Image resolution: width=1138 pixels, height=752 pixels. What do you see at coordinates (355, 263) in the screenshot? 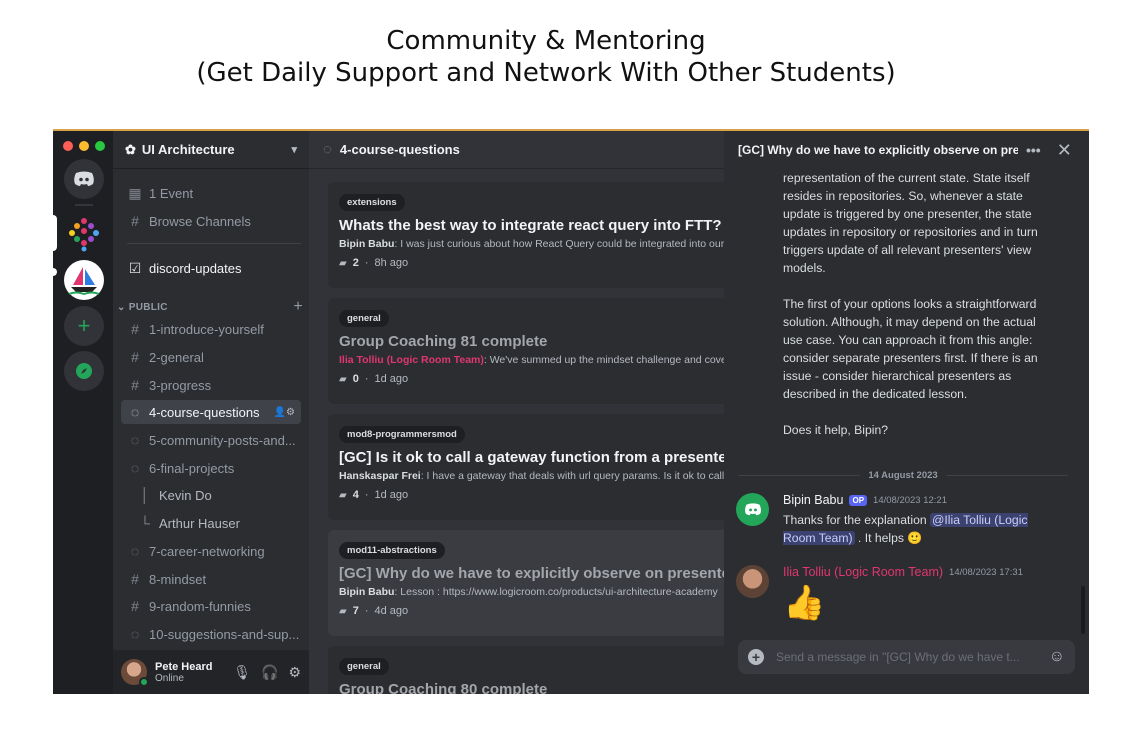
I see `message-count: 2` at bounding box center [355, 263].